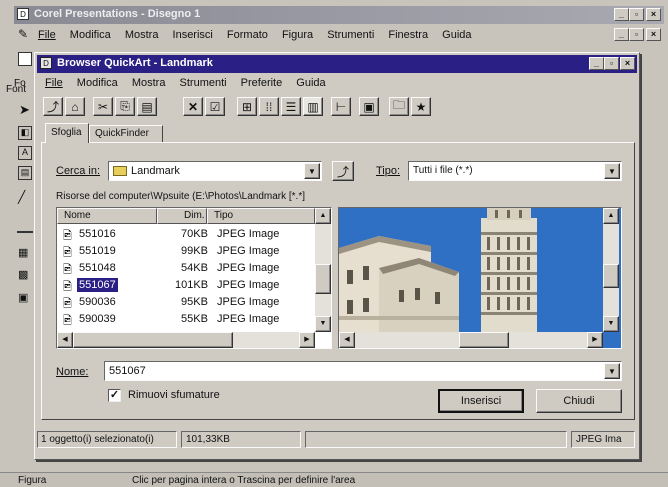 The image size is (668, 487). I want to click on outer-close-button: ×, so click(653, 14).